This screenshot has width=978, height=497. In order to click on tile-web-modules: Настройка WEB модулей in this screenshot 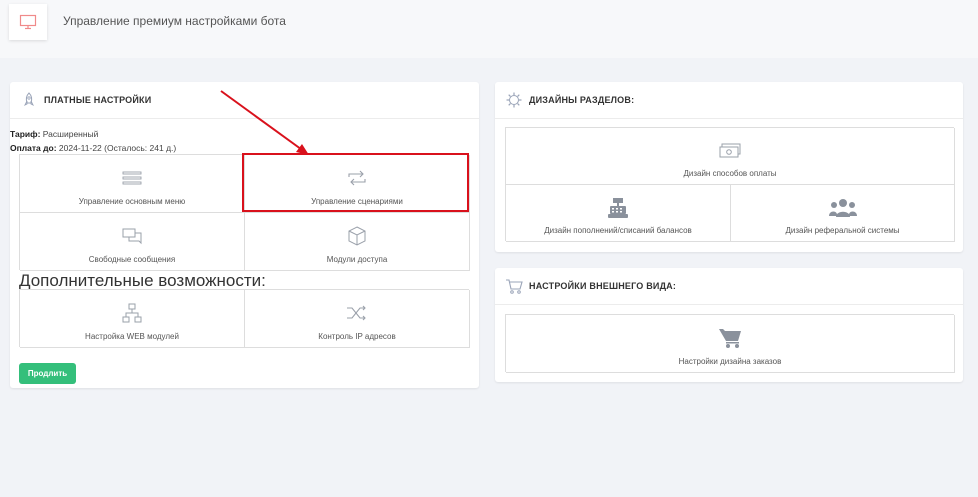, I will do `click(132, 319)`.